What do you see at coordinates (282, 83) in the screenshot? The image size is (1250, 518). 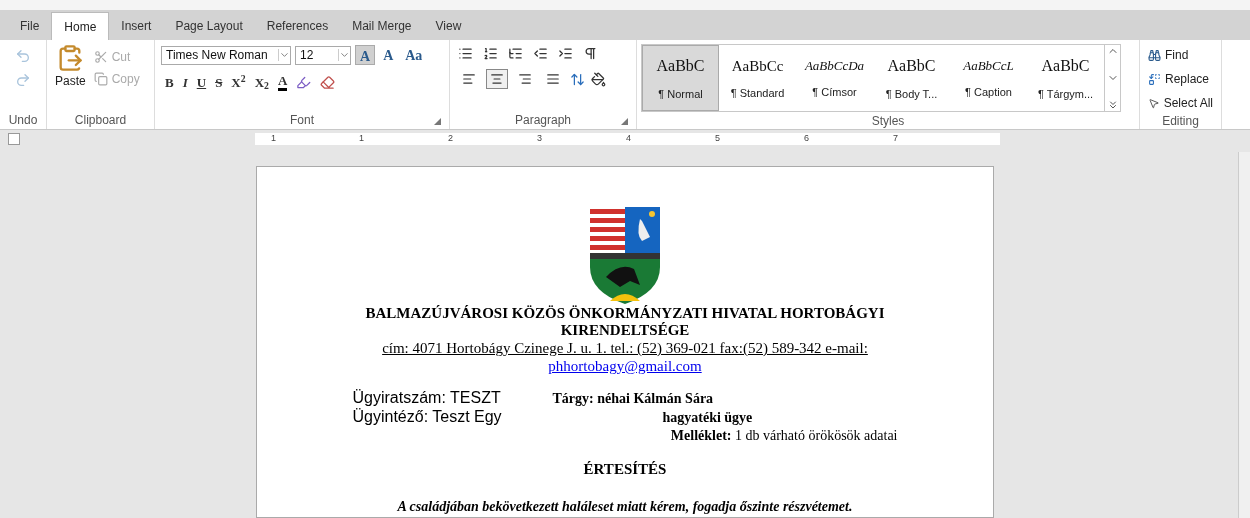 I see `format-button: A` at bounding box center [282, 83].